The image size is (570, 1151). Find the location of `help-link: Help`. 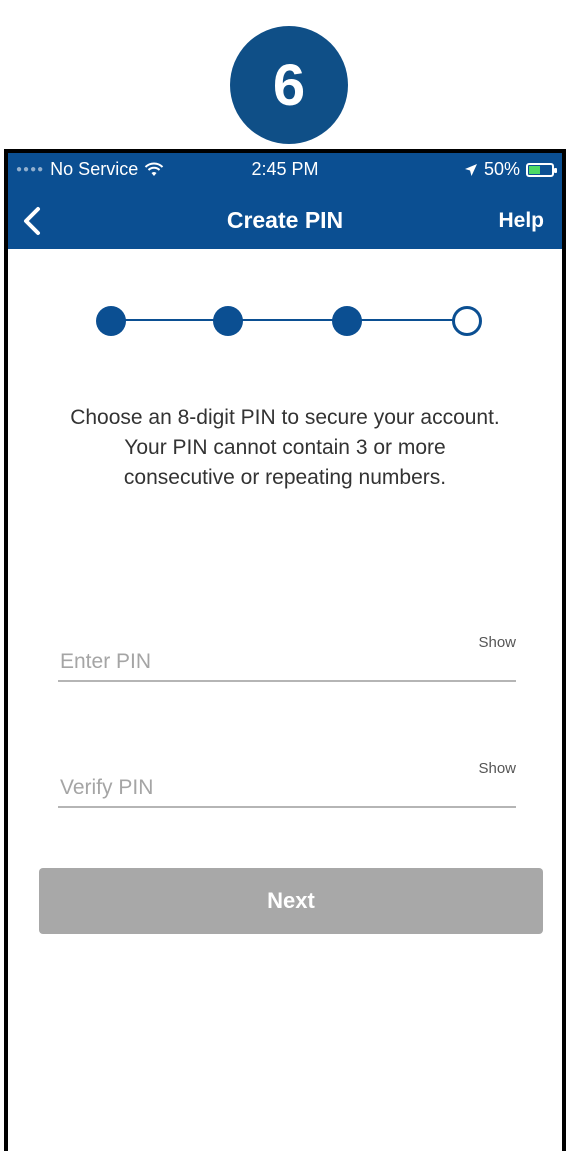

help-link: Help is located at coordinates (521, 221).